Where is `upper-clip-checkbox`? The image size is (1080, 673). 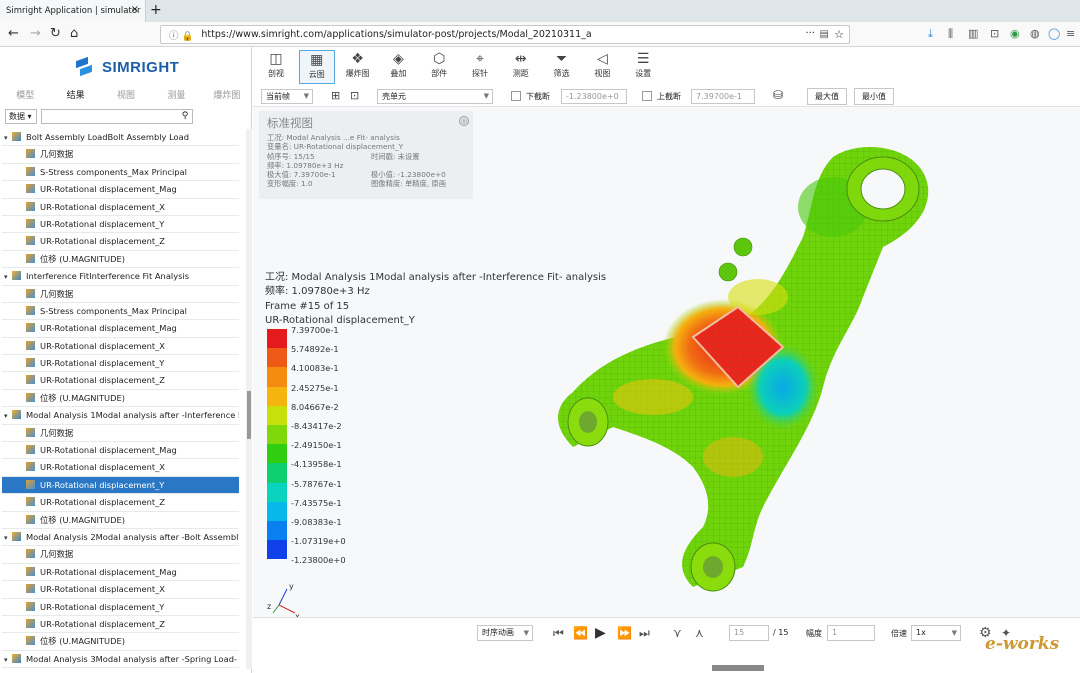 upper-clip-checkbox is located at coordinates (647, 96).